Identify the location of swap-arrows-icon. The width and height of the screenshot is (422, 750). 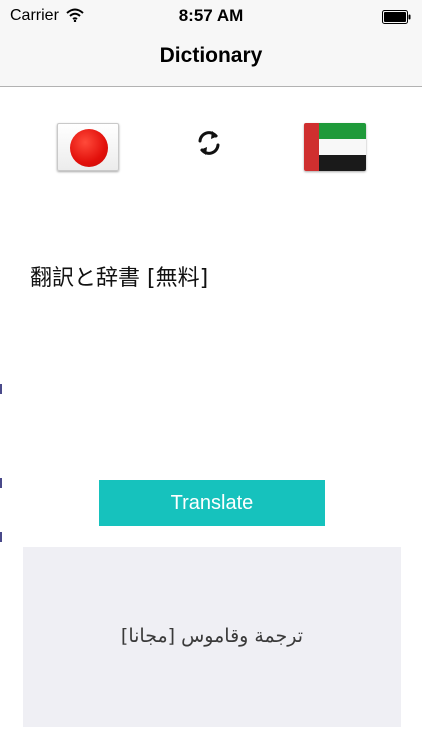
(209, 143).